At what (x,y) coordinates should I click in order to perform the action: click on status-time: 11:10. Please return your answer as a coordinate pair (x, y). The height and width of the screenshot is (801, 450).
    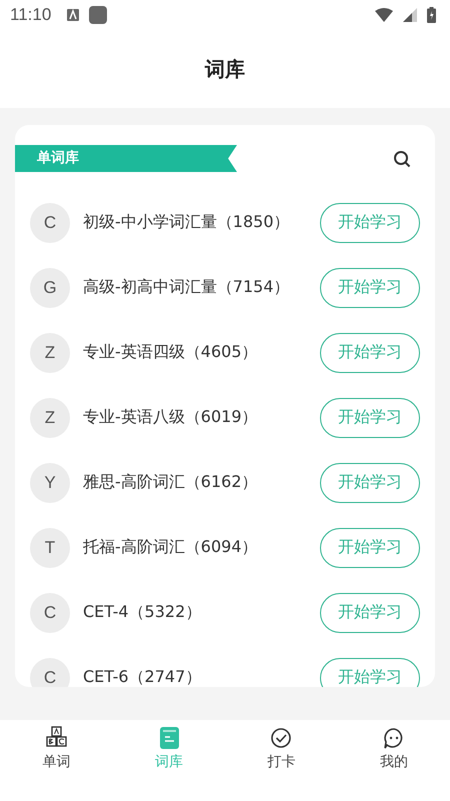
    Looking at the image, I should click on (31, 15).